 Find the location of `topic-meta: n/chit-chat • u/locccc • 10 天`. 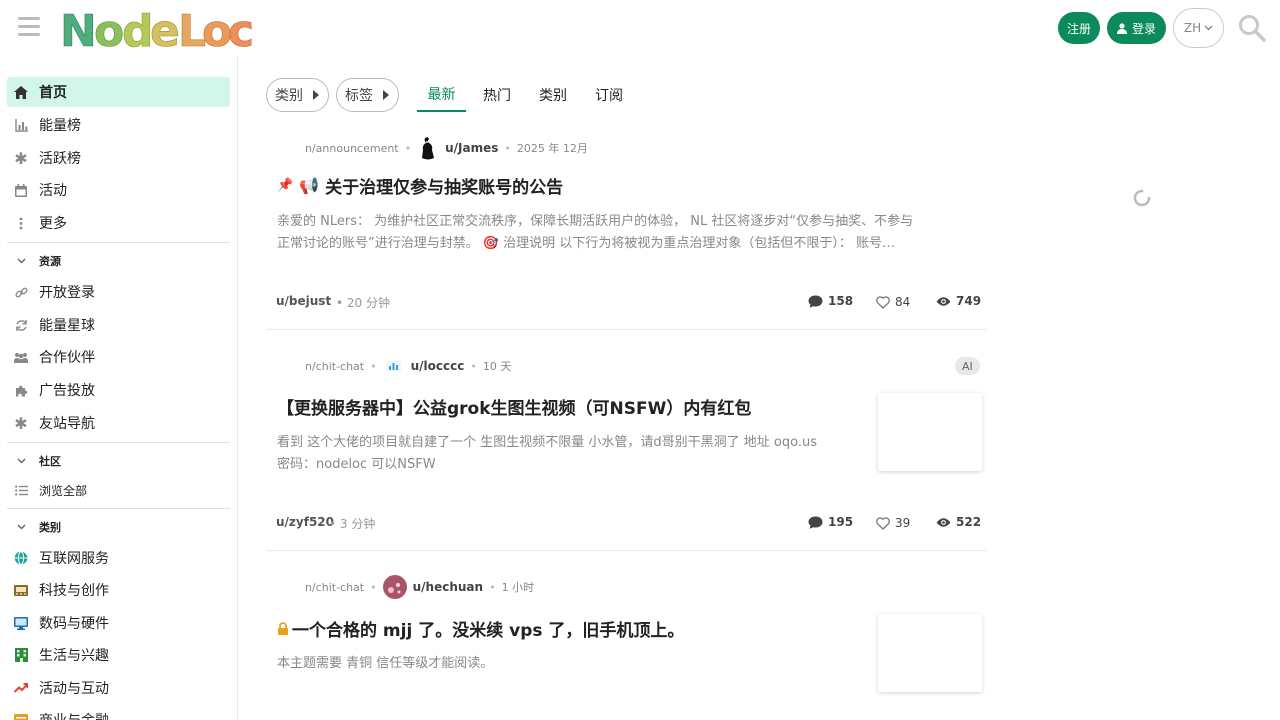

topic-meta: n/chit-chat • u/locccc • 10 天 is located at coordinates (408, 366).